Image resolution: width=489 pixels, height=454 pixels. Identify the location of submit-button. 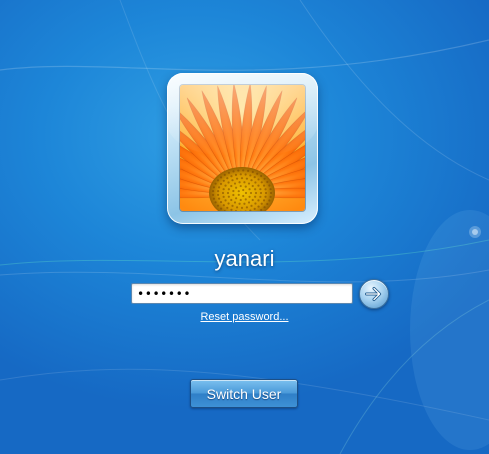
(374, 294).